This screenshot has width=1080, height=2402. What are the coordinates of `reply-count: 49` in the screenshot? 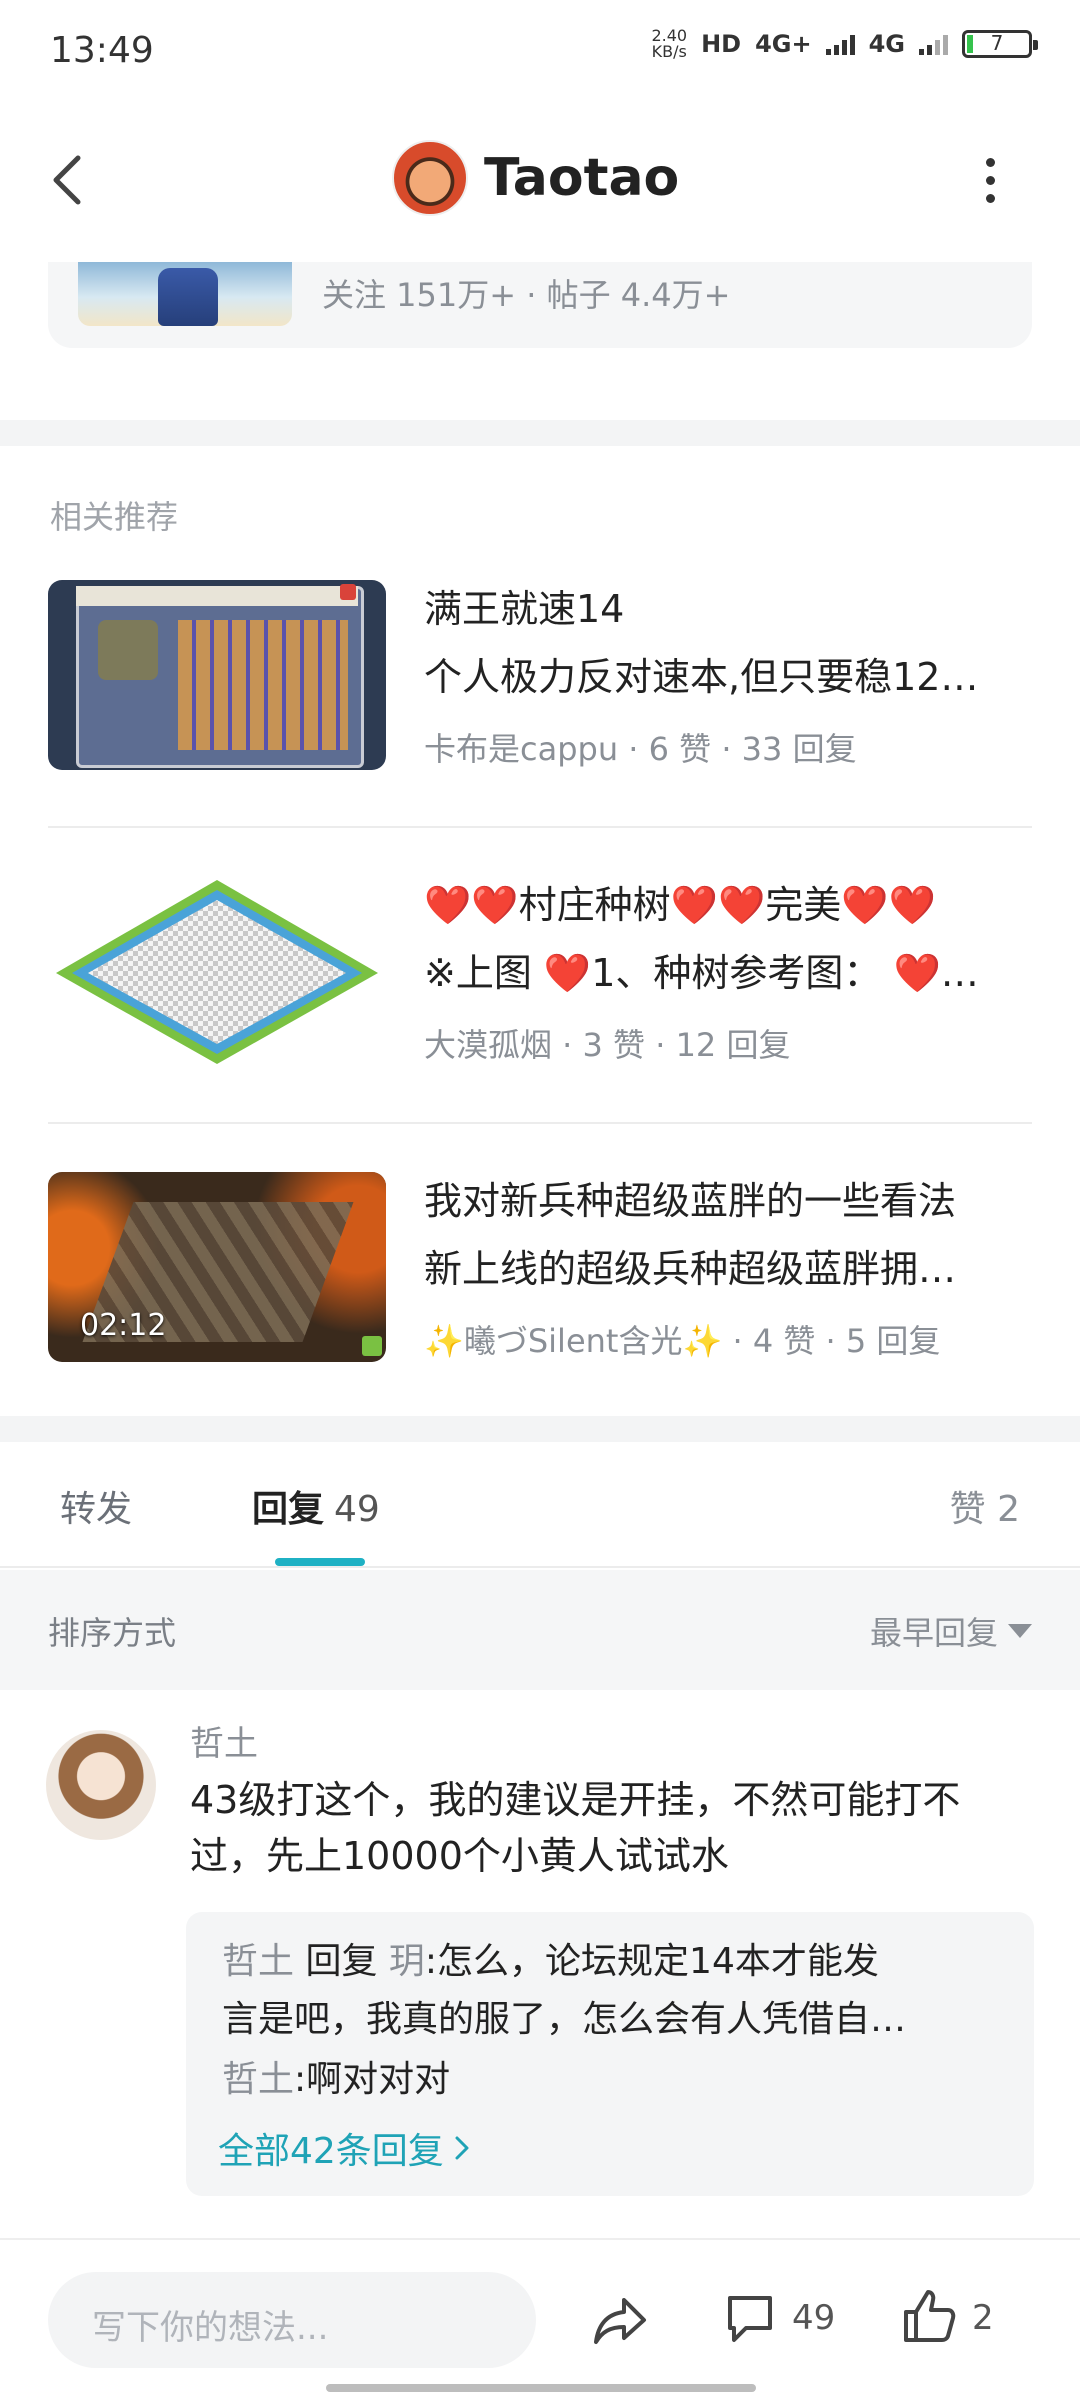 It's located at (357, 1509).